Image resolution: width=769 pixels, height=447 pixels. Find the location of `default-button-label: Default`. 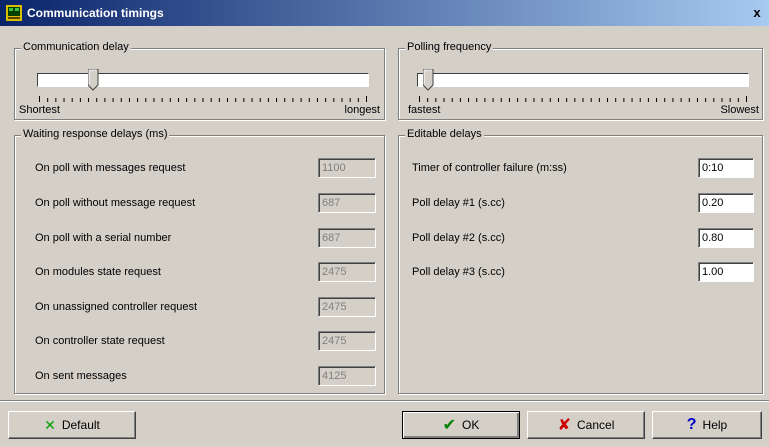

default-button-label: Default is located at coordinates (80, 425).